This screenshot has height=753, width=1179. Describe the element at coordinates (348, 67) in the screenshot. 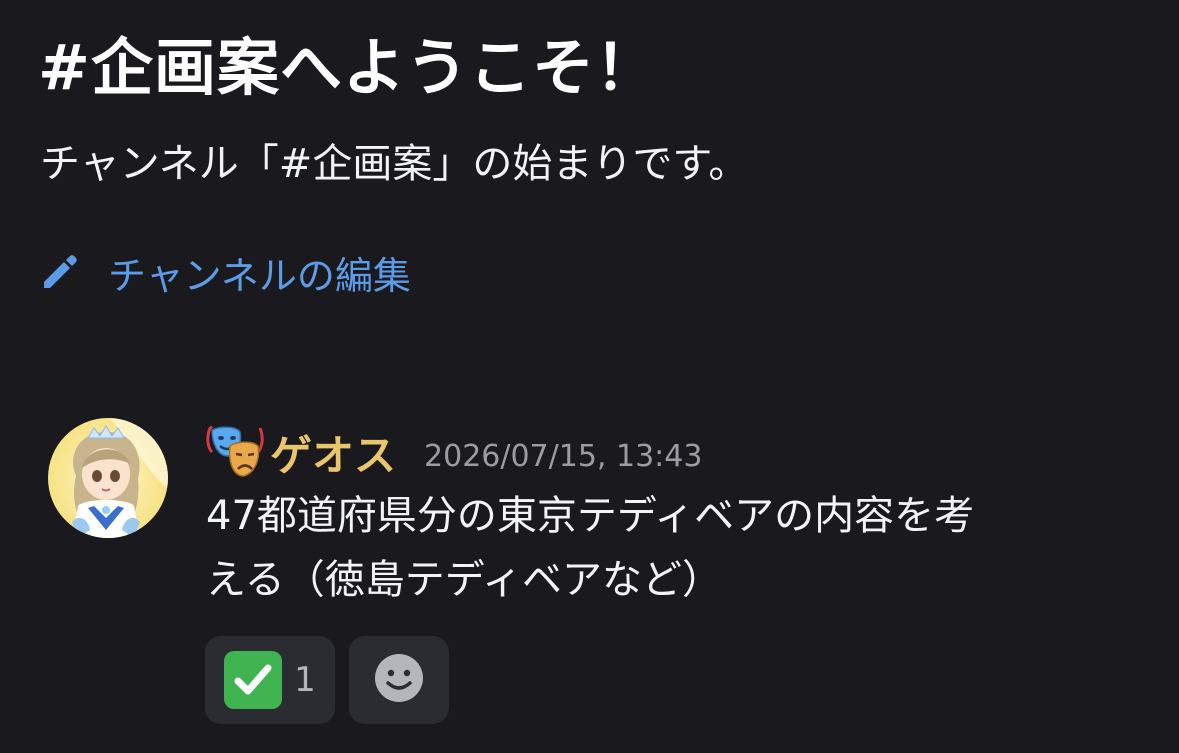

I see `welcome-title: #企画案へようこそ！` at that location.